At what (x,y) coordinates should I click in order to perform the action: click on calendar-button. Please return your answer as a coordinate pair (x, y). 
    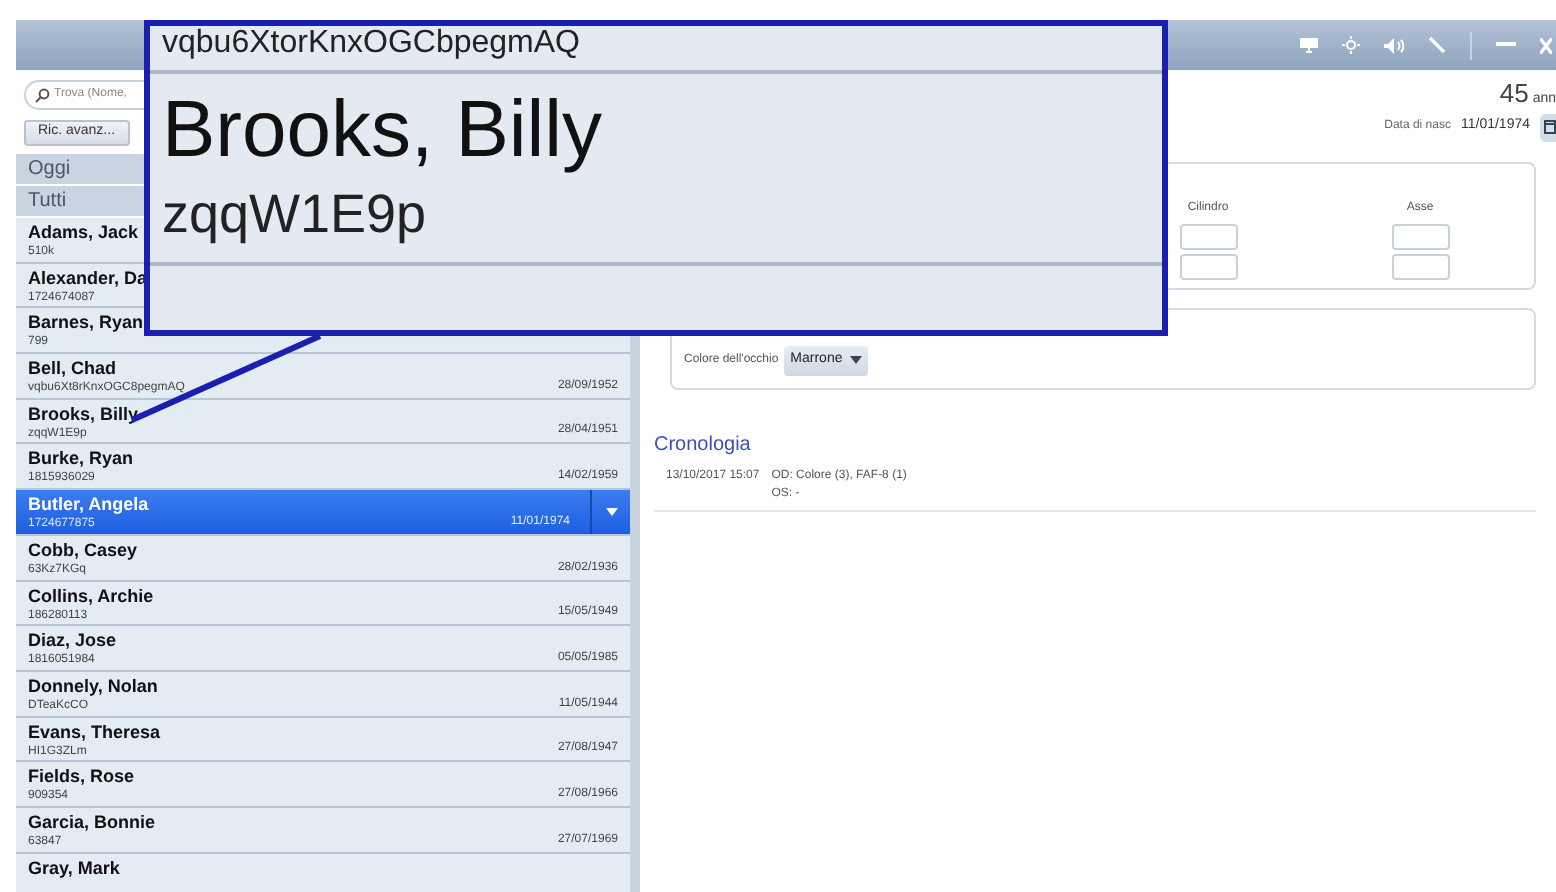
    Looking at the image, I should click on (1548, 127).